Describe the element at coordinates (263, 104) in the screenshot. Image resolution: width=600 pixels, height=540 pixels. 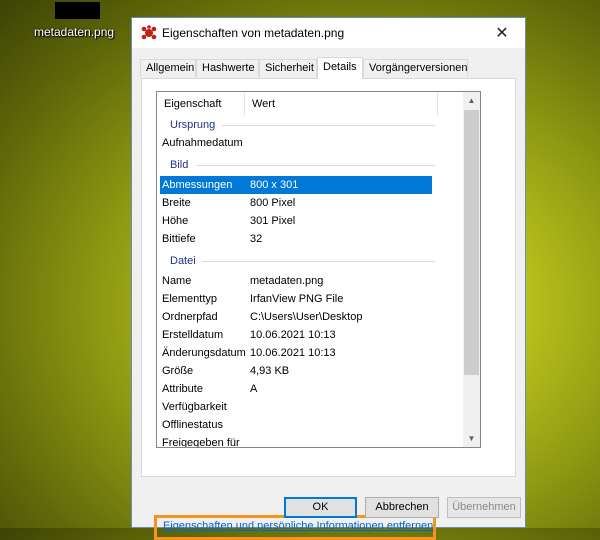
I see `column-header-value: Wert` at that location.